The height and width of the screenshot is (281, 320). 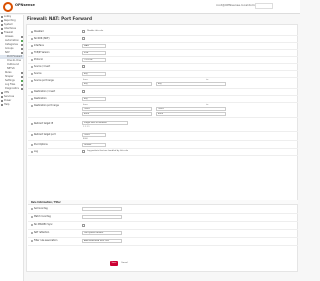 I want to click on redirect-target-port-value: 8000, so click(x=85, y=139).